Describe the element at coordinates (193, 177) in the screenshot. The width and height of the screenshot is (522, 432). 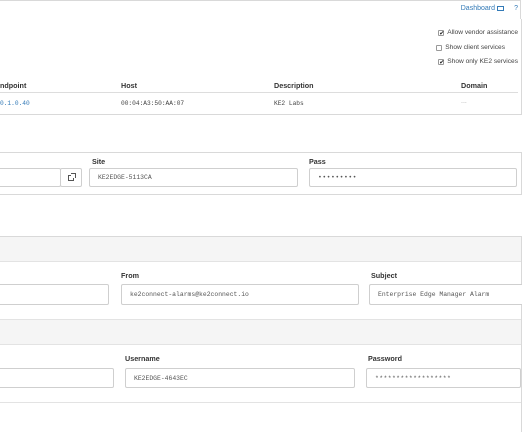
I see `site-field: KE2EDGE-5113CA` at that location.